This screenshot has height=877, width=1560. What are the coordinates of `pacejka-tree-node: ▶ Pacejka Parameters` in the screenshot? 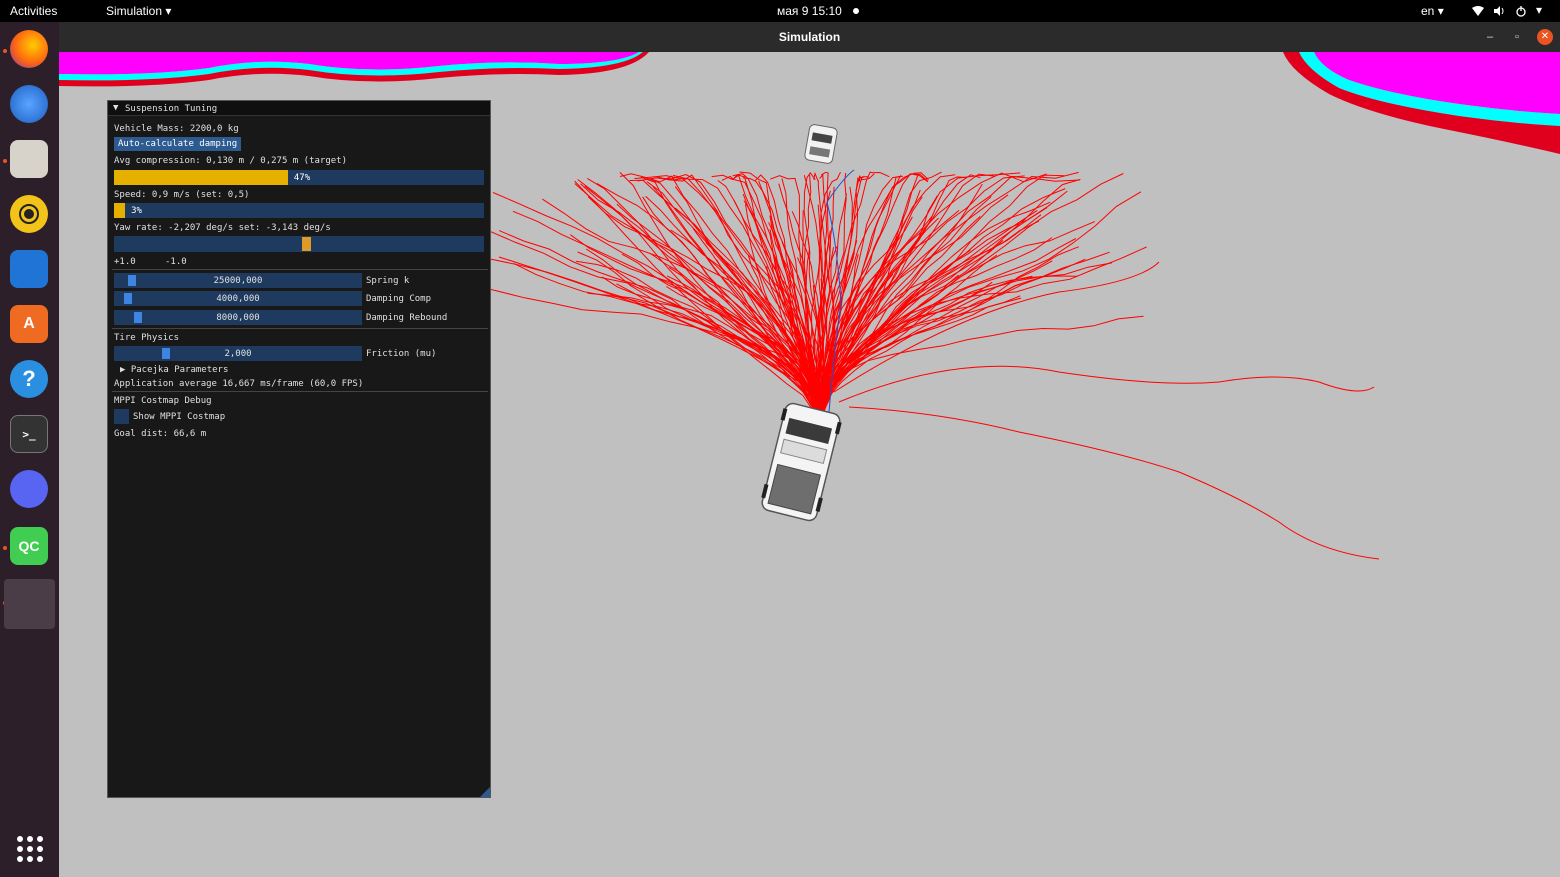 It's located at (174, 370).